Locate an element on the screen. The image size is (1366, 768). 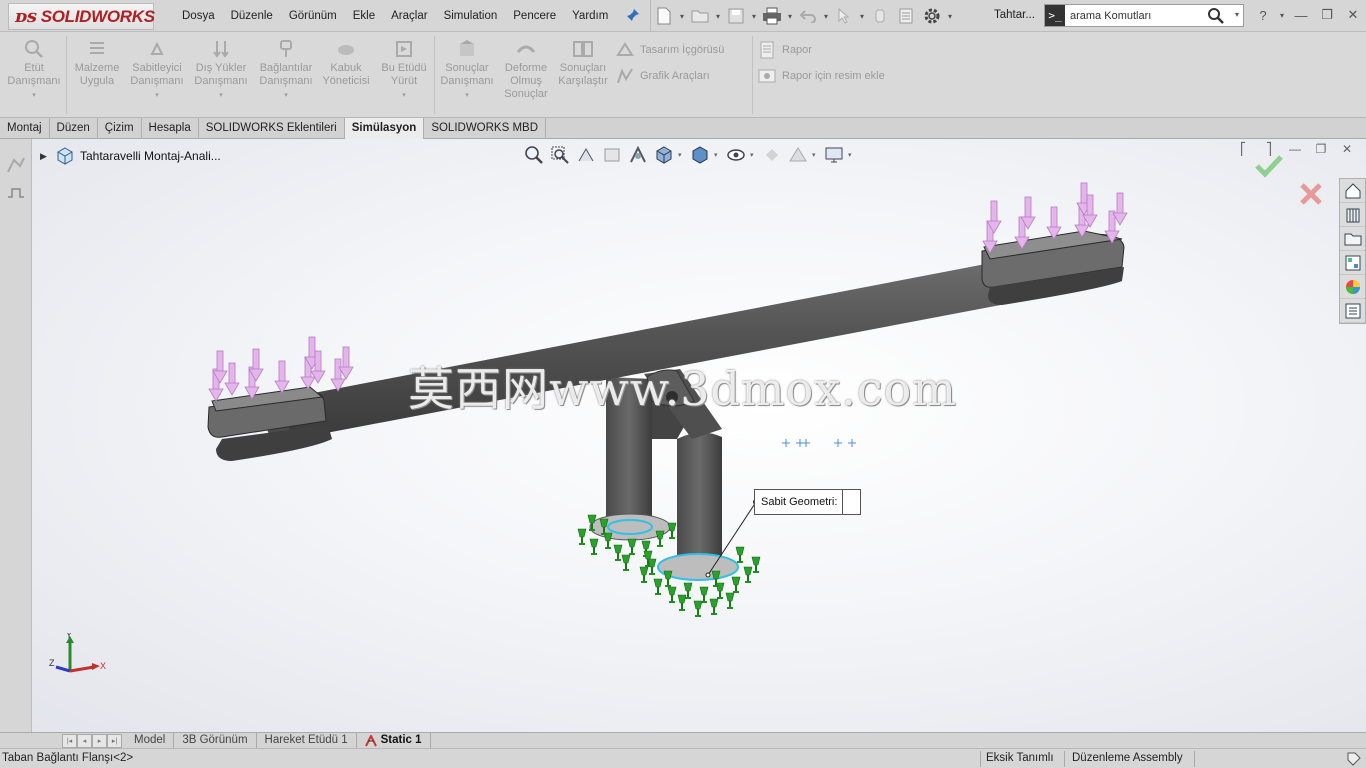
menu-araclar: Araçlar is located at coordinates (409, 16).